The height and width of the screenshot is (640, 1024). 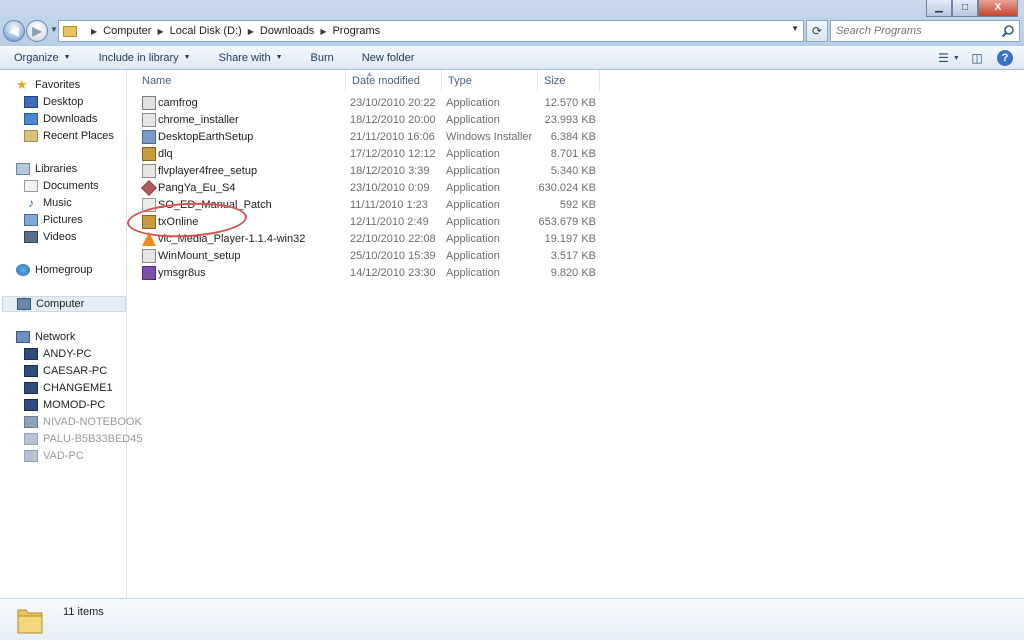 What do you see at coordinates (23, 169) in the screenshot?
I see `libraries-icon` at bounding box center [23, 169].